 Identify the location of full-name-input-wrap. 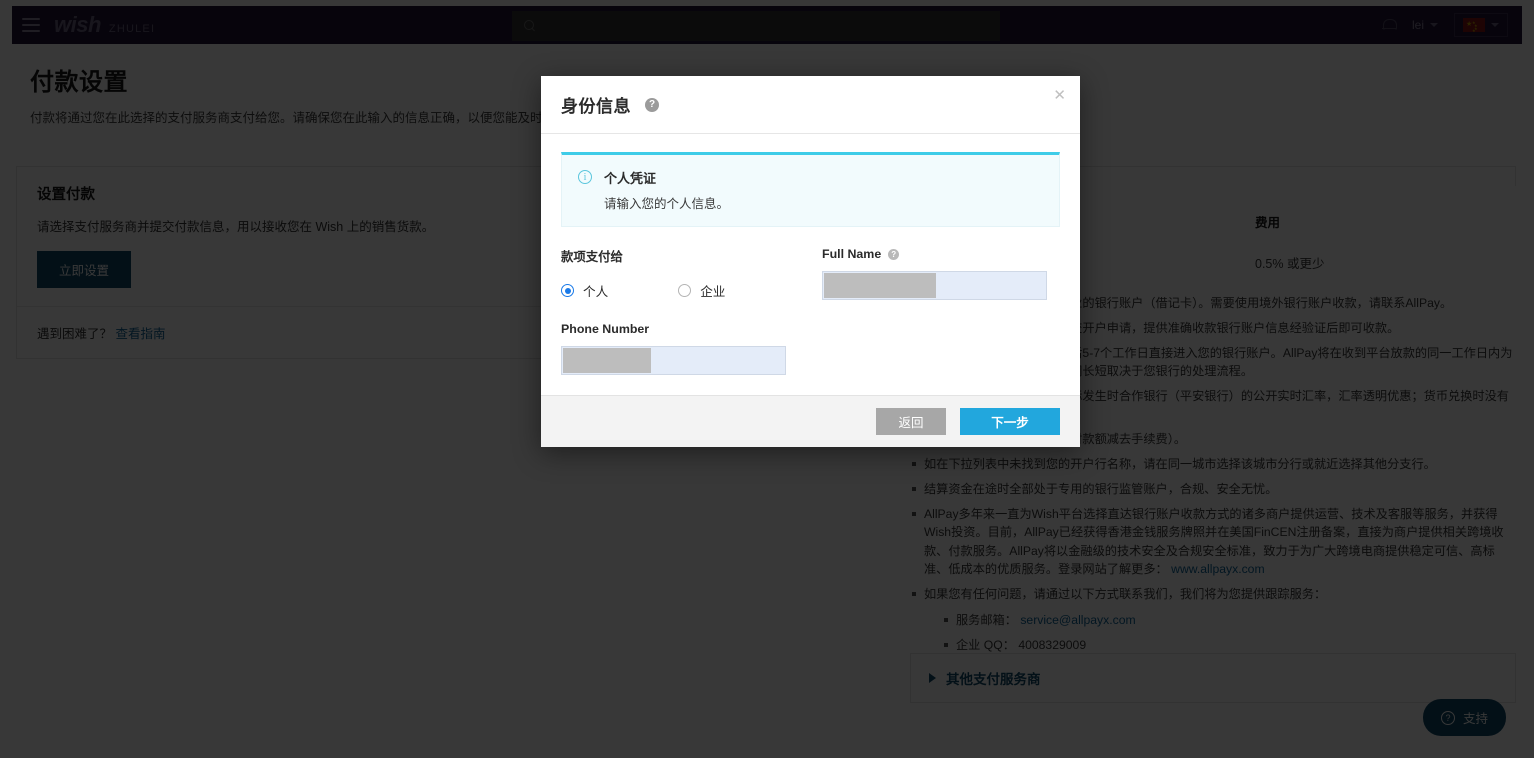
(934, 285).